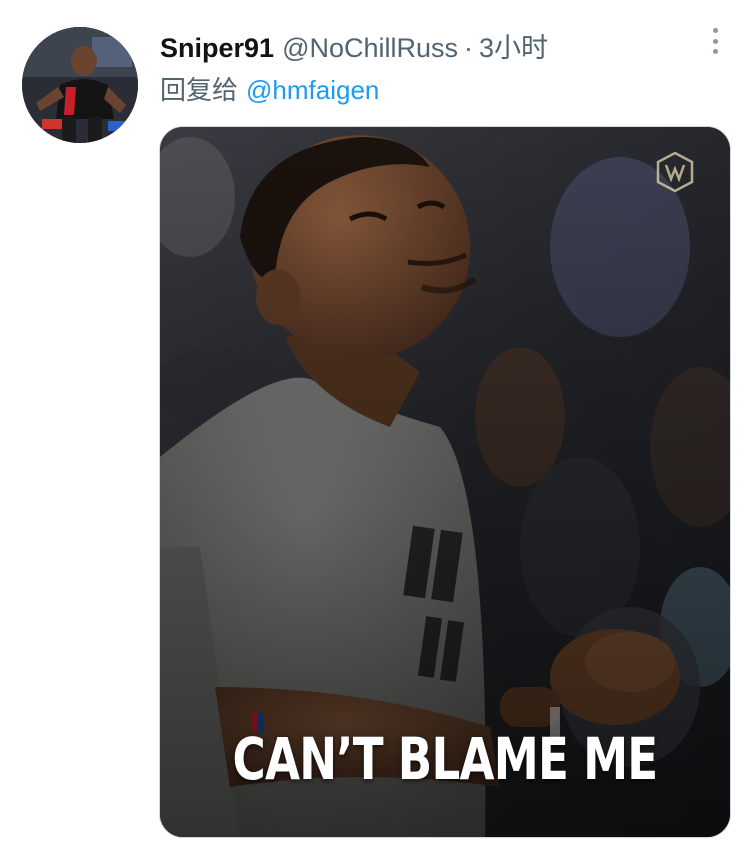 The height and width of the screenshot is (856, 745). What do you see at coordinates (80, 85) in the screenshot?
I see `avatar` at bounding box center [80, 85].